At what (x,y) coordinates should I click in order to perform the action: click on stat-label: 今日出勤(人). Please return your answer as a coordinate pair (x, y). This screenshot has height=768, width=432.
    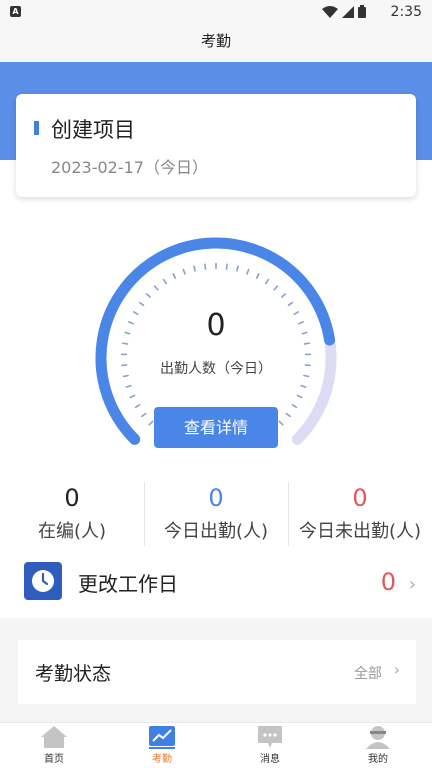
    Looking at the image, I should click on (216, 531).